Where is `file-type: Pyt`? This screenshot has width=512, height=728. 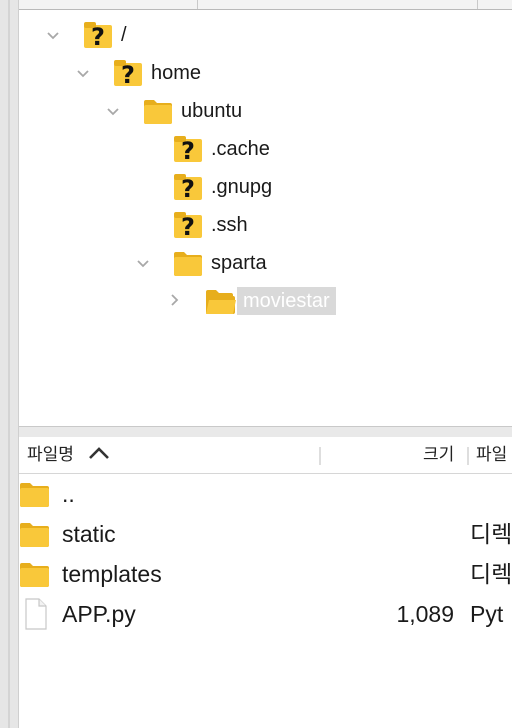 file-type: Pyt is located at coordinates (487, 614).